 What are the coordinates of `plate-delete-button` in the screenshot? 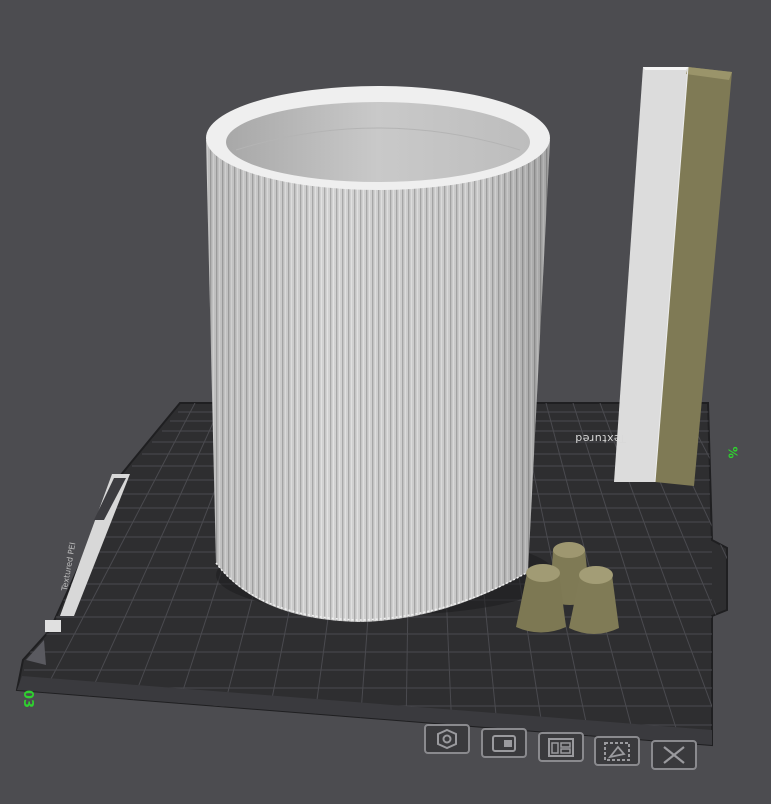 It's located at (674, 755).